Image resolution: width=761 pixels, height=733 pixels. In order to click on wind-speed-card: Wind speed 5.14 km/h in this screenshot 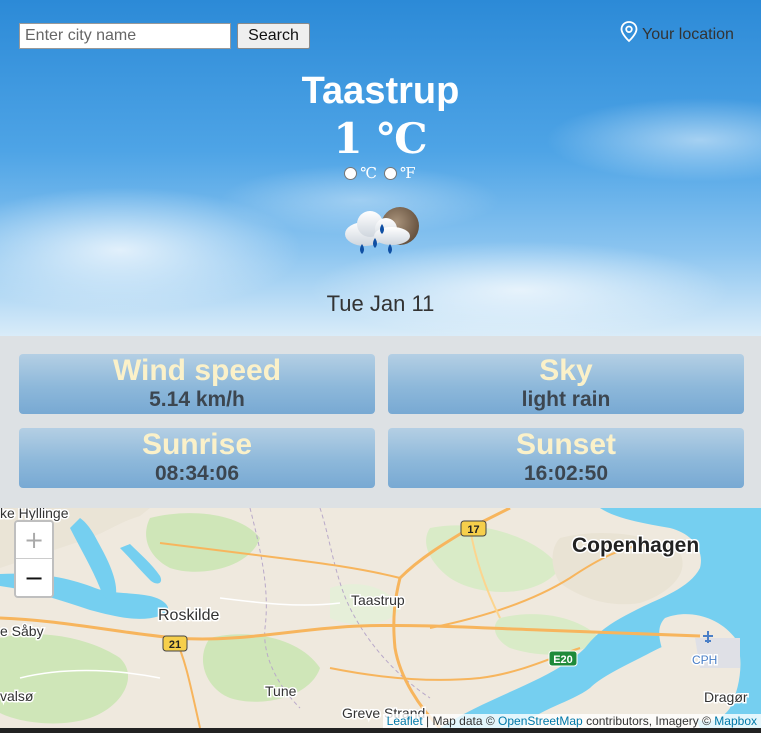, I will do `click(197, 384)`.